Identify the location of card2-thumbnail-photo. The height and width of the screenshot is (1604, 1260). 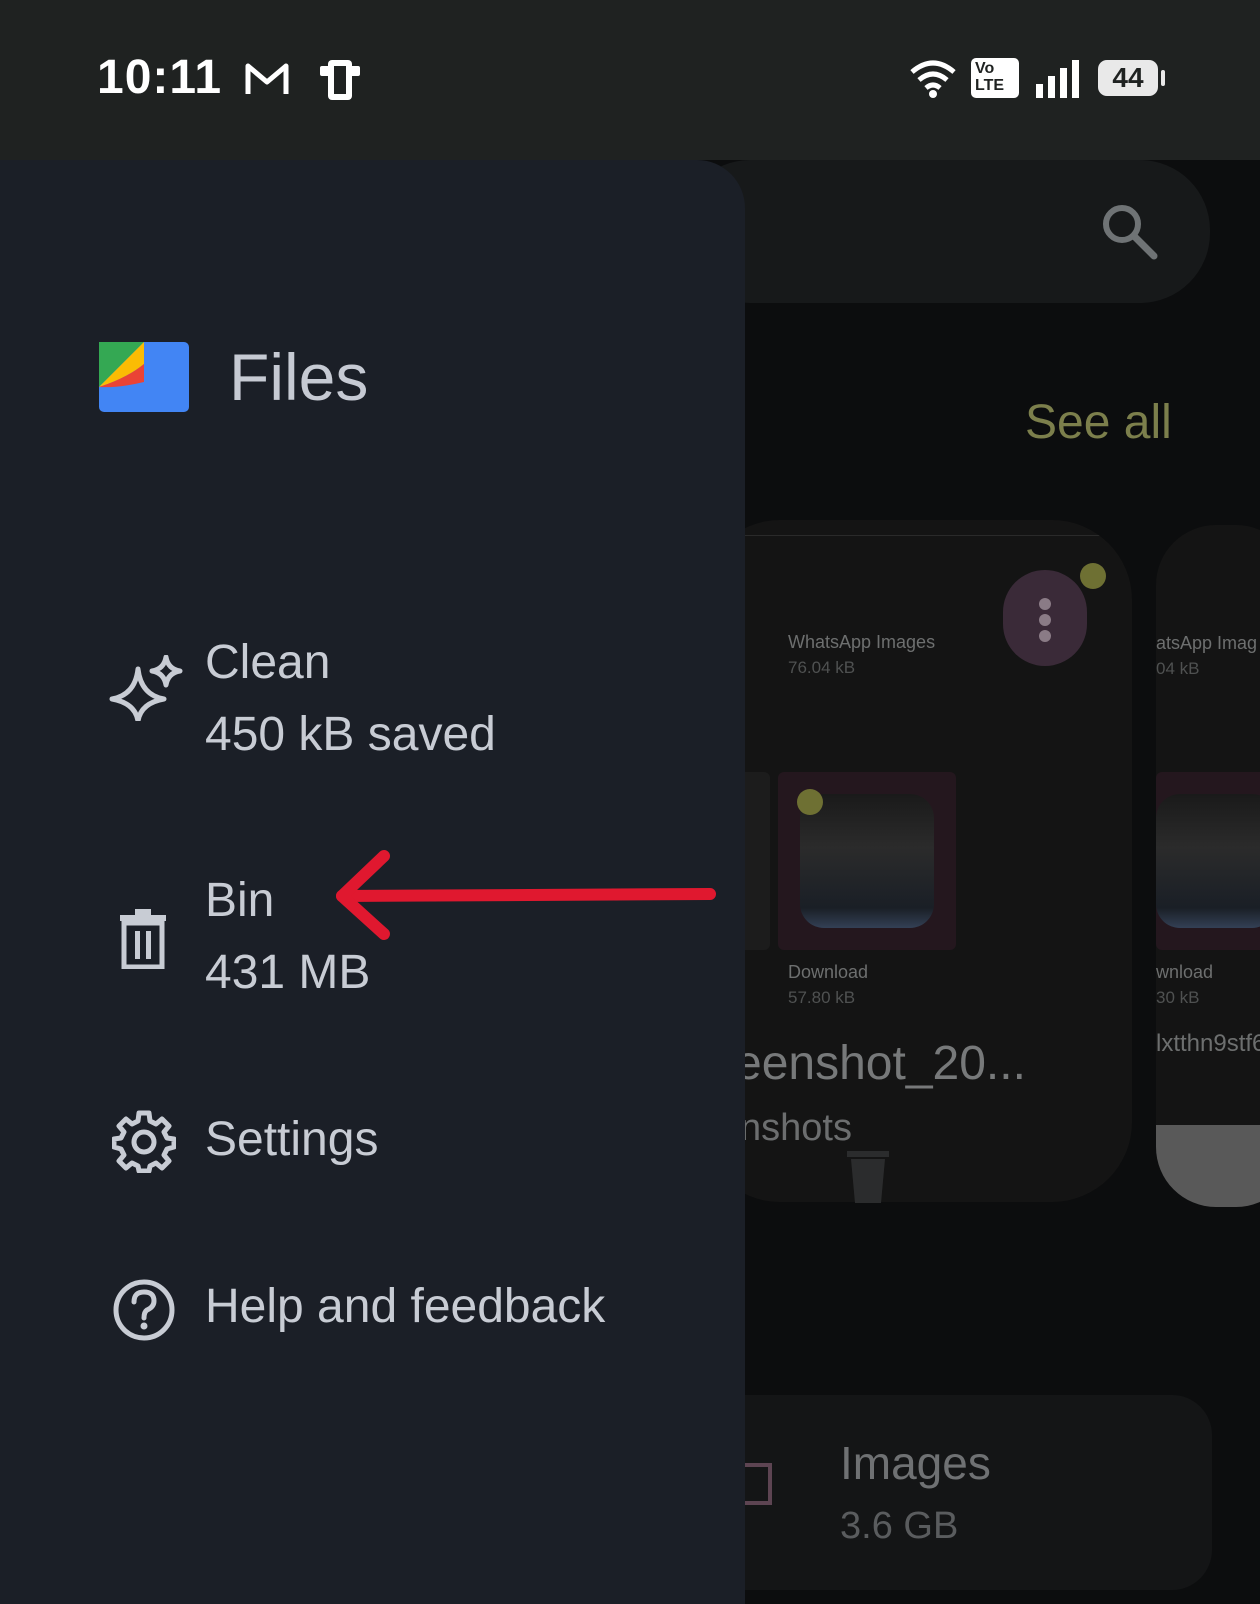
(1208, 861).